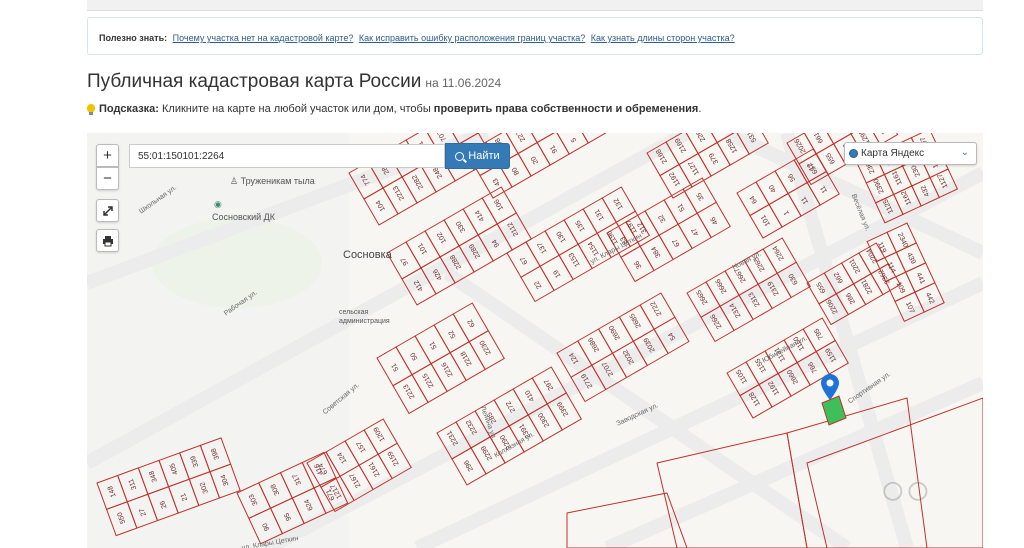 This screenshot has width=1024, height=548. I want to click on dk-icon: ◉, so click(218, 204).